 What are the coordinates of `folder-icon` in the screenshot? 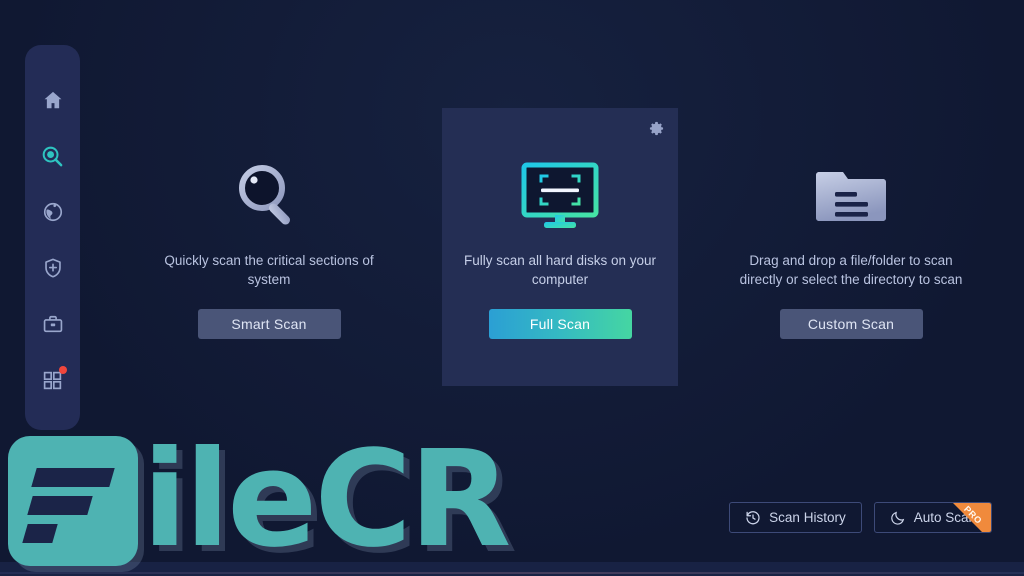 It's located at (851, 197).